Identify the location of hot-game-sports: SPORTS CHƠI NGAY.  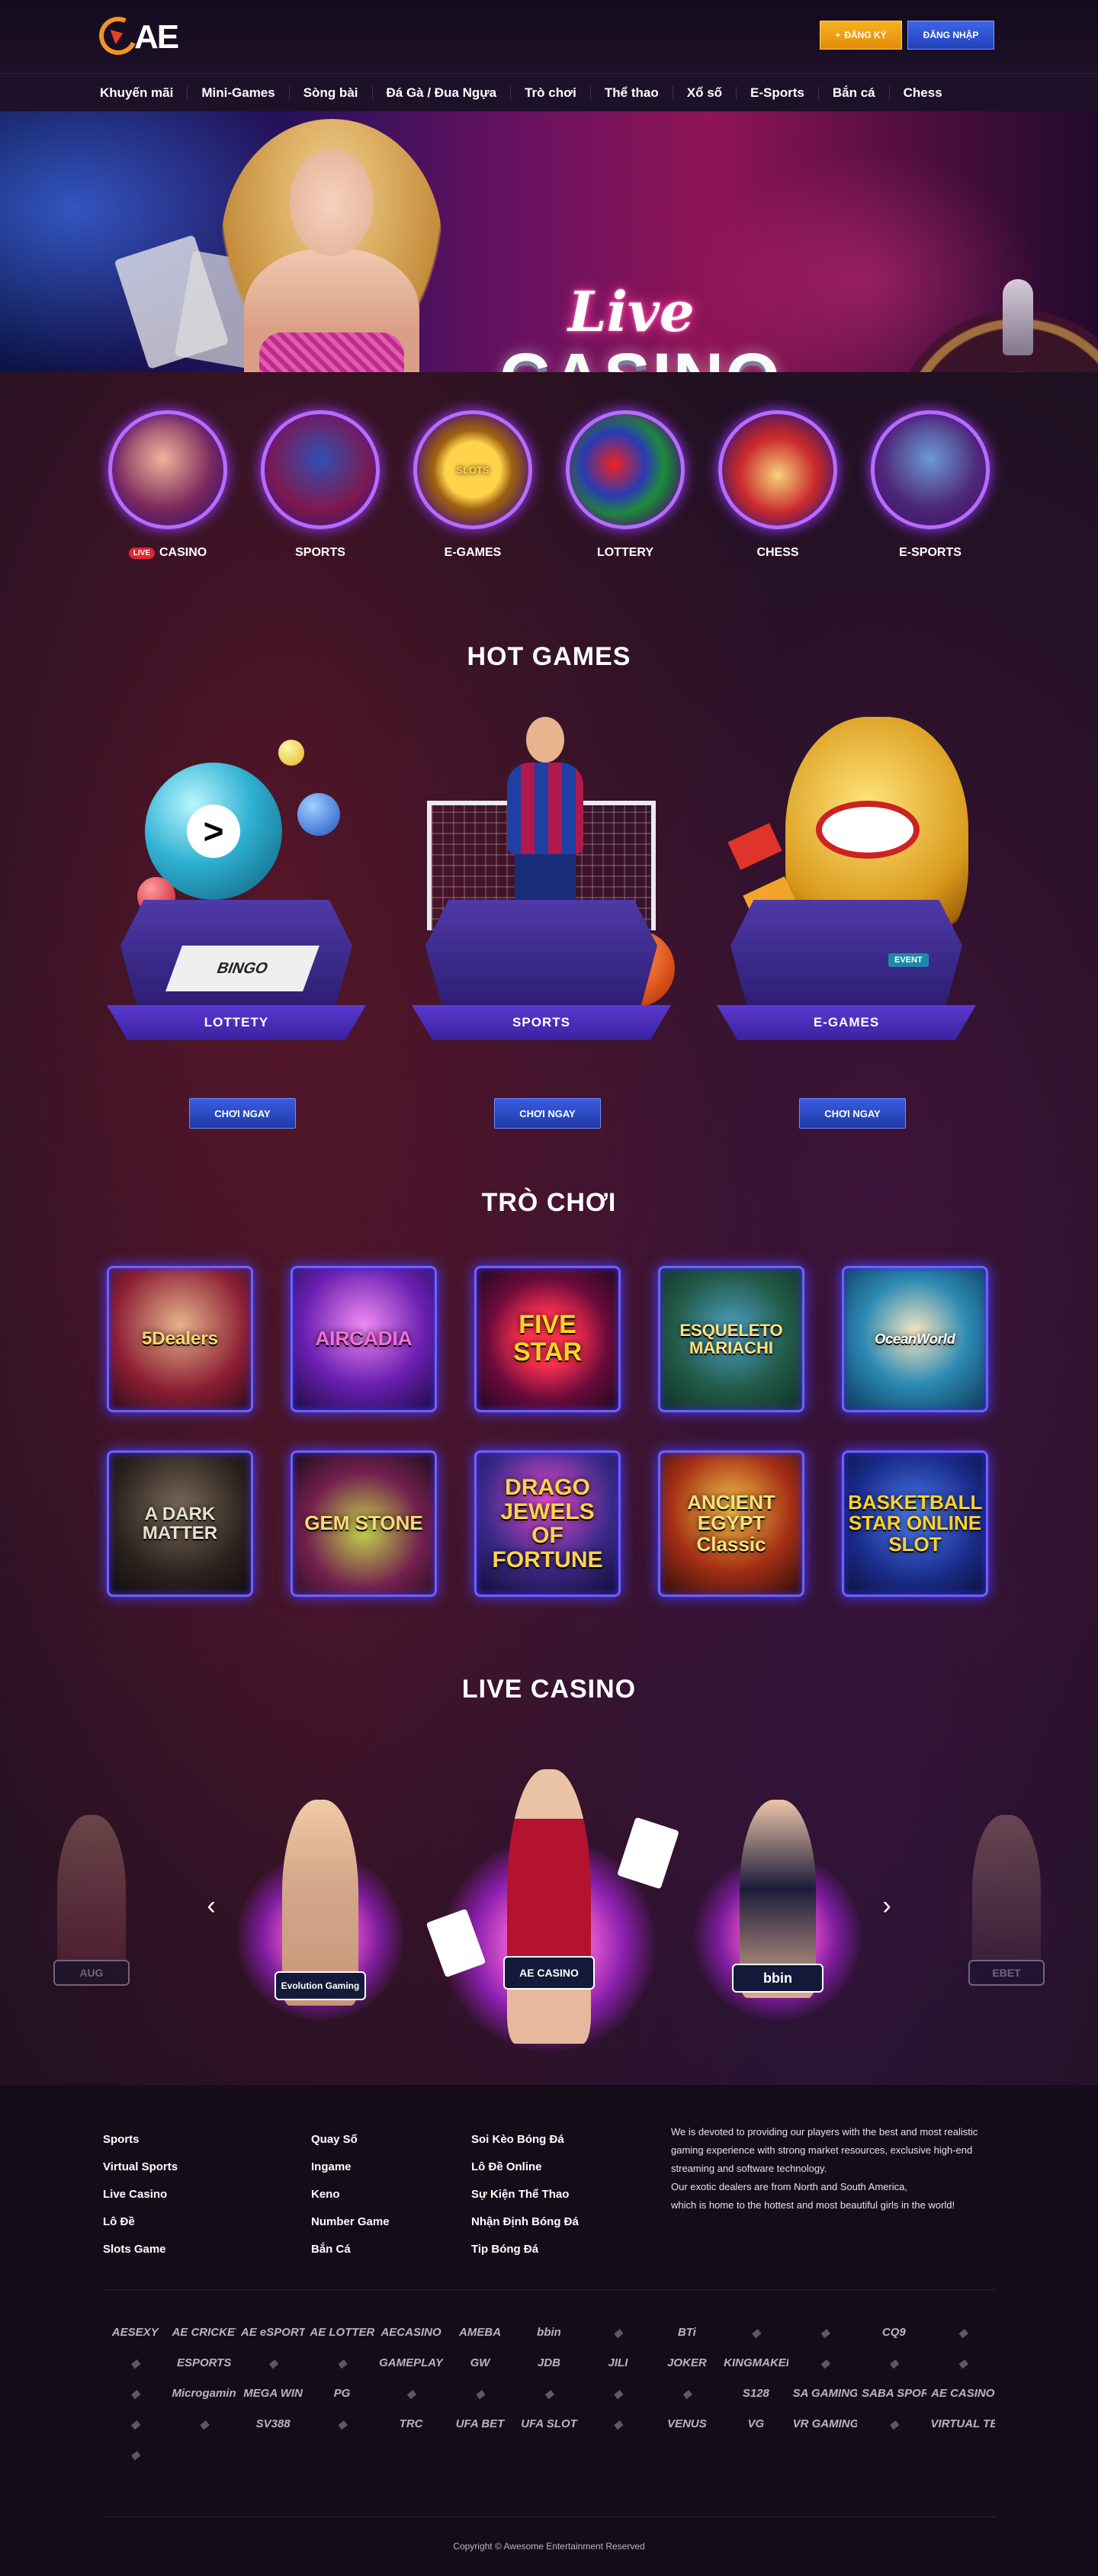
(543, 915).